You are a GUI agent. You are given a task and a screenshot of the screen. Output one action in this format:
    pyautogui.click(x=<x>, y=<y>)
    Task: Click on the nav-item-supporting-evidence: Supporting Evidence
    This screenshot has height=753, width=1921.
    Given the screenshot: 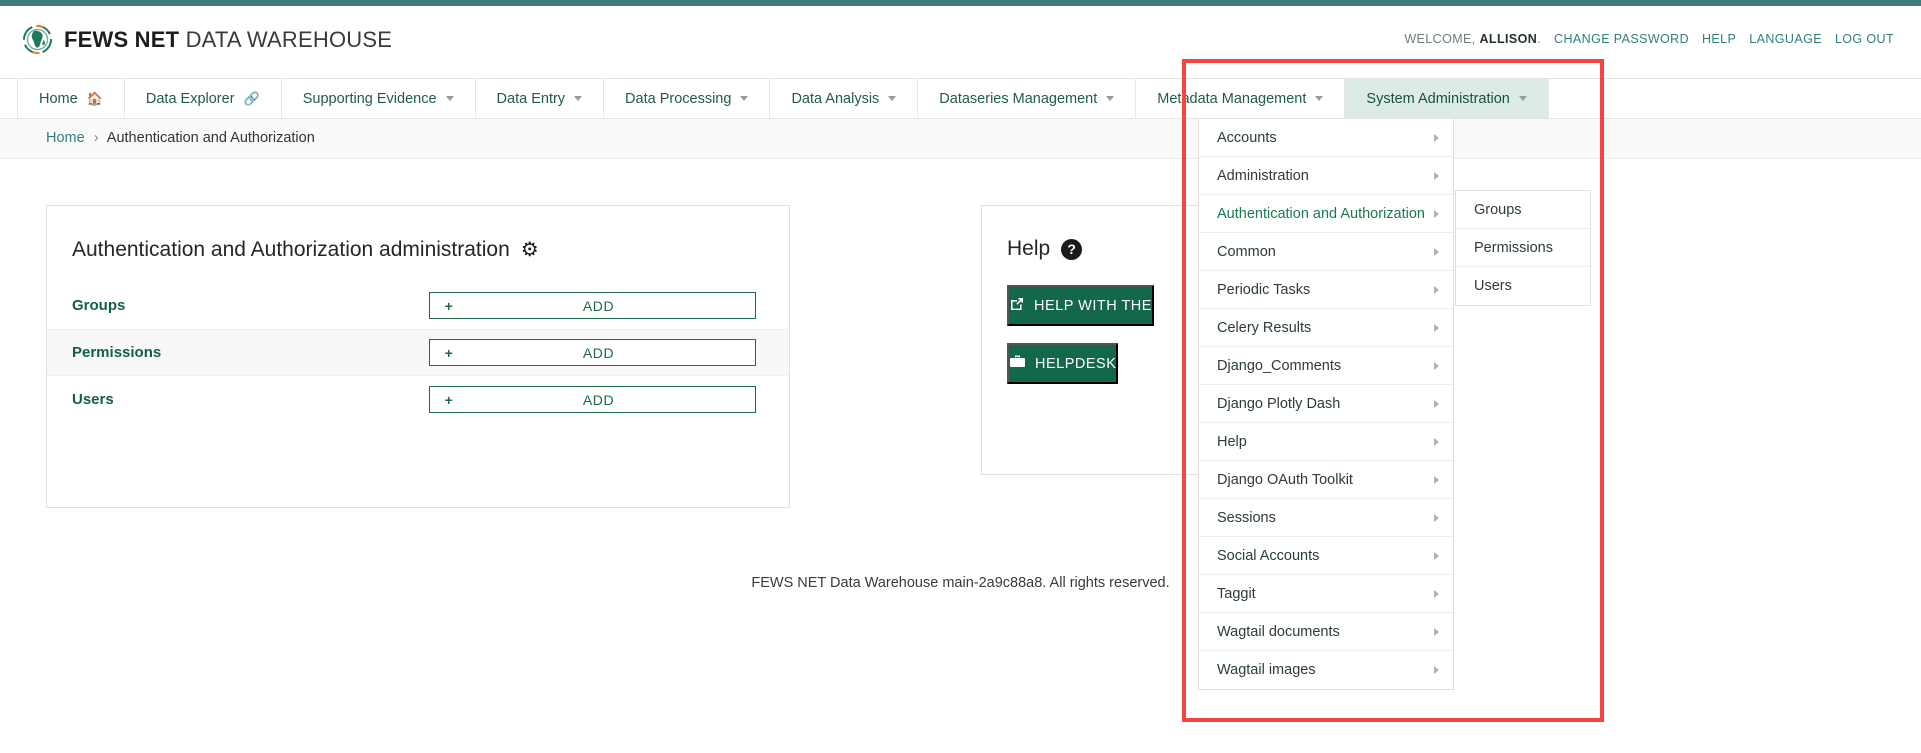 What is the action you would take?
    pyautogui.click(x=379, y=98)
    